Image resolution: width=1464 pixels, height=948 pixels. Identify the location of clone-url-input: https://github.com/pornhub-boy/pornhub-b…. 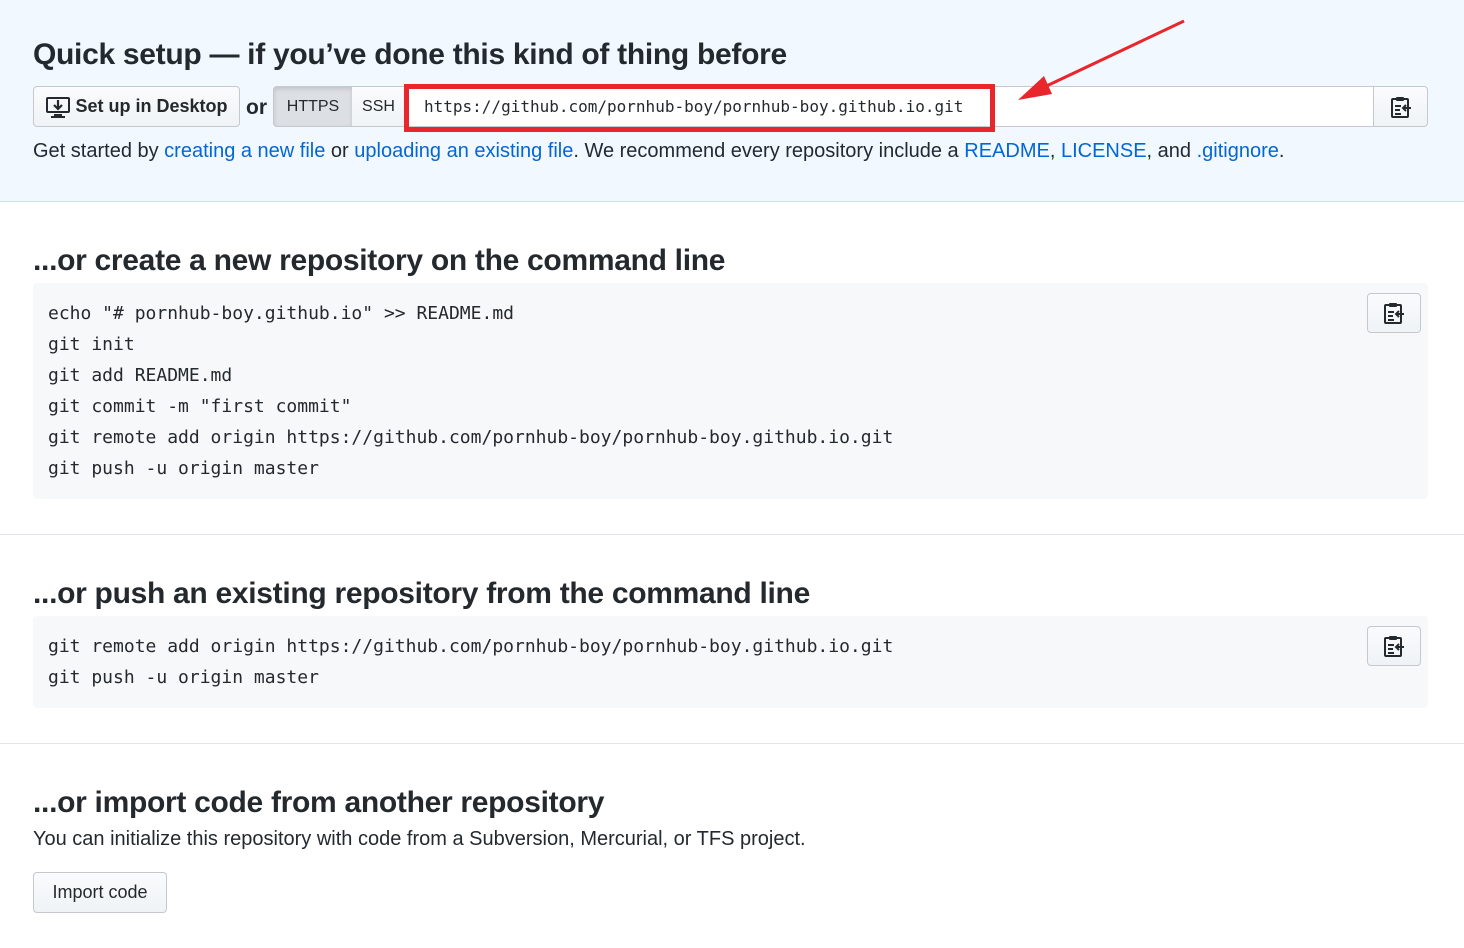
(889, 106).